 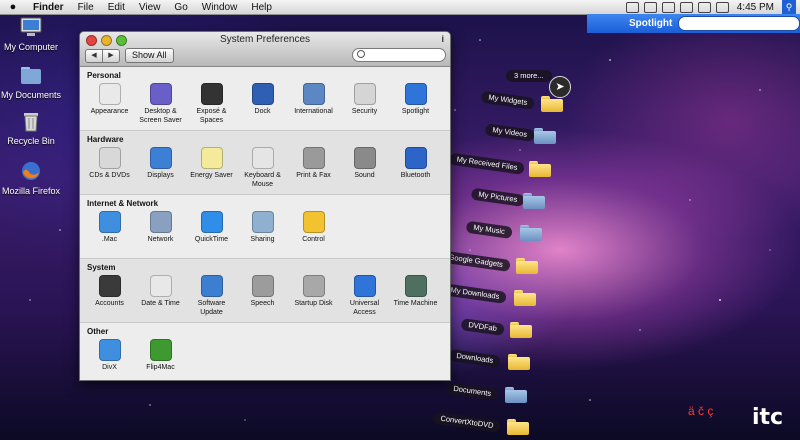 What do you see at coordinates (31, 141) in the screenshot?
I see `desktop-icon-label: Recycle Bin` at bounding box center [31, 141].